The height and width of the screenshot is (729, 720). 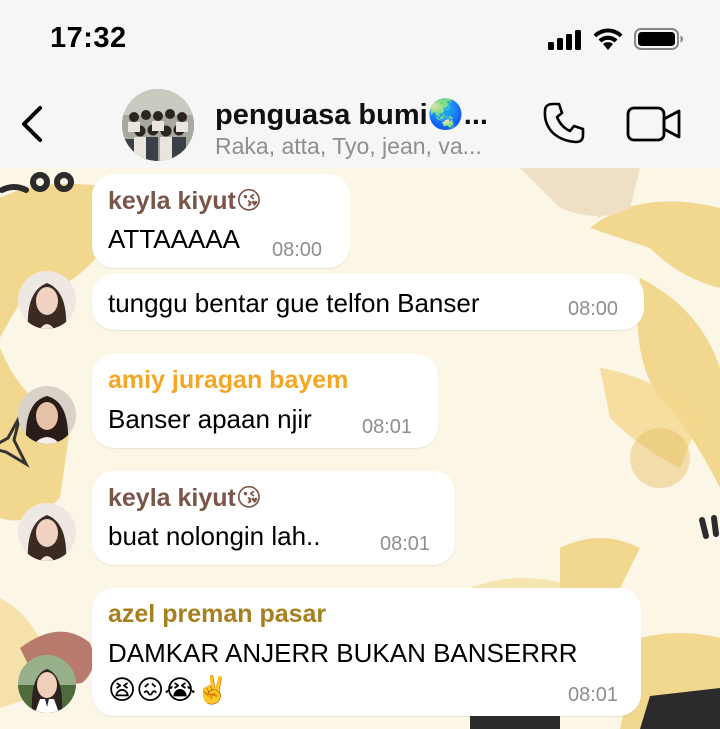 What do you see at coordinates (294, 303) in the screenshot?
I see `message-text: tunggu bentar gue telfon Banser` at bounding box center [294, 303].